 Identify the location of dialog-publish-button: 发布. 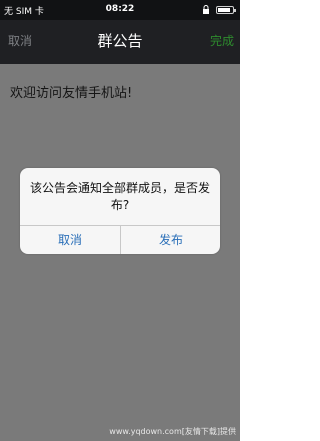
(170, 240).